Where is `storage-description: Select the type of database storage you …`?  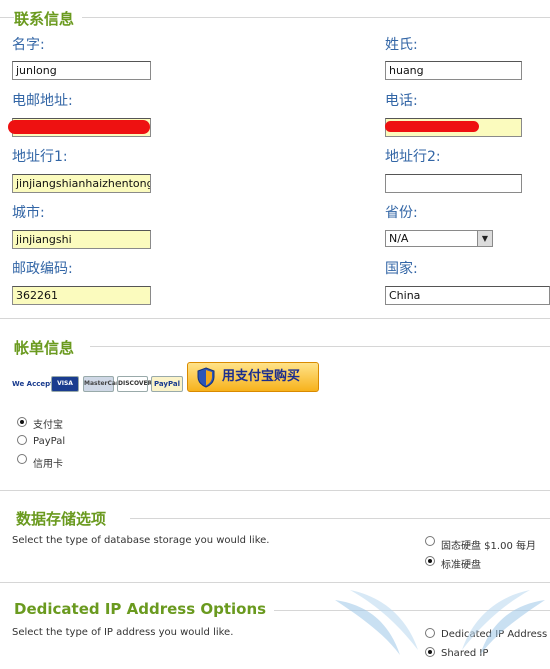
storage-description: Select the type of database storage you … is located at coordinates (141, 540).